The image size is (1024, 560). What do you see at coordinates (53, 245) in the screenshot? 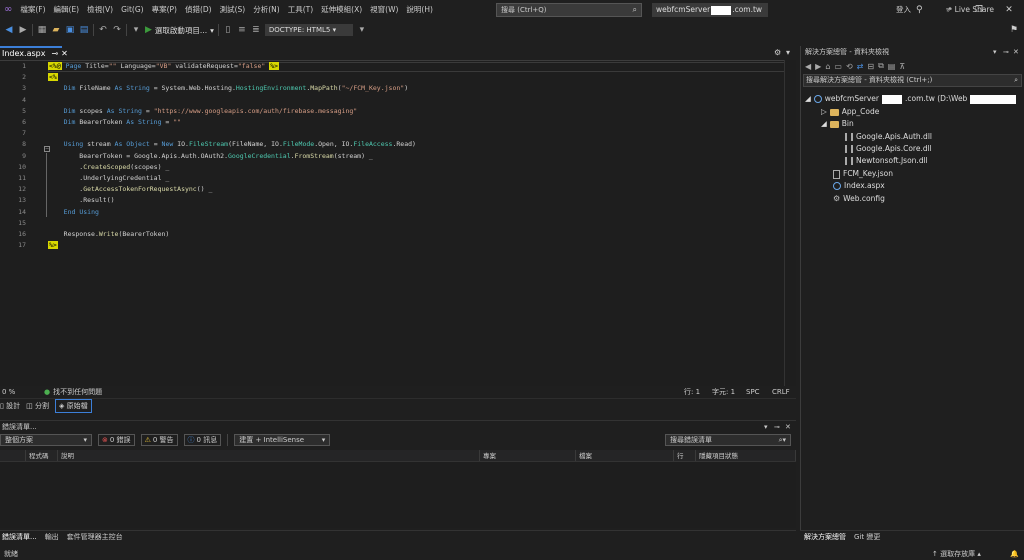
I see `code-line: %>` at bounding box center [53, 245].